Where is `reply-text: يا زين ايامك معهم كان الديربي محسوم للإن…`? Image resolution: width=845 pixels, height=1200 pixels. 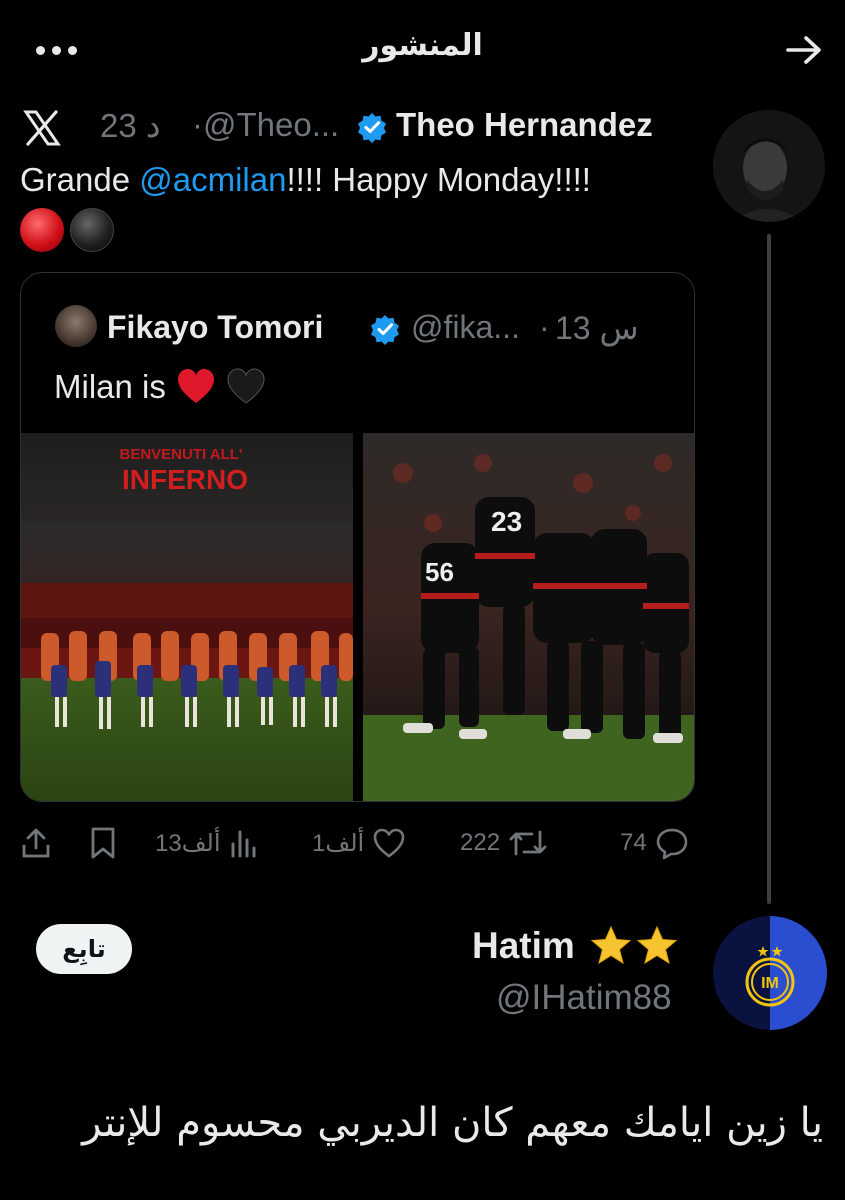
reply-text: يا زين ايامك معهم كان الديربي محسوم للإن… is located at coordinates (452, 1123).